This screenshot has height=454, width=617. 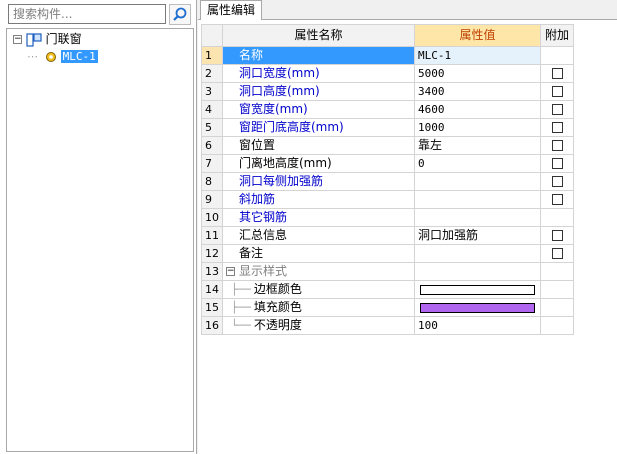 I want to click on row-number: 7, so click(x=212, y=163).